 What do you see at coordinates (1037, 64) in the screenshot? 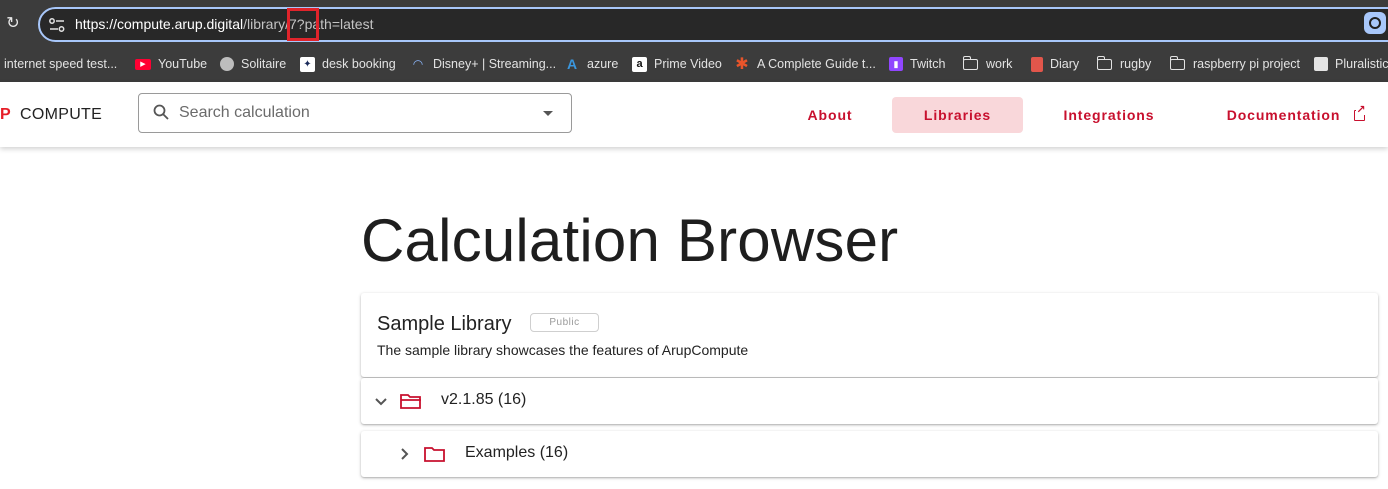
I see `diary-icon` at bounding box center [1037, 64].